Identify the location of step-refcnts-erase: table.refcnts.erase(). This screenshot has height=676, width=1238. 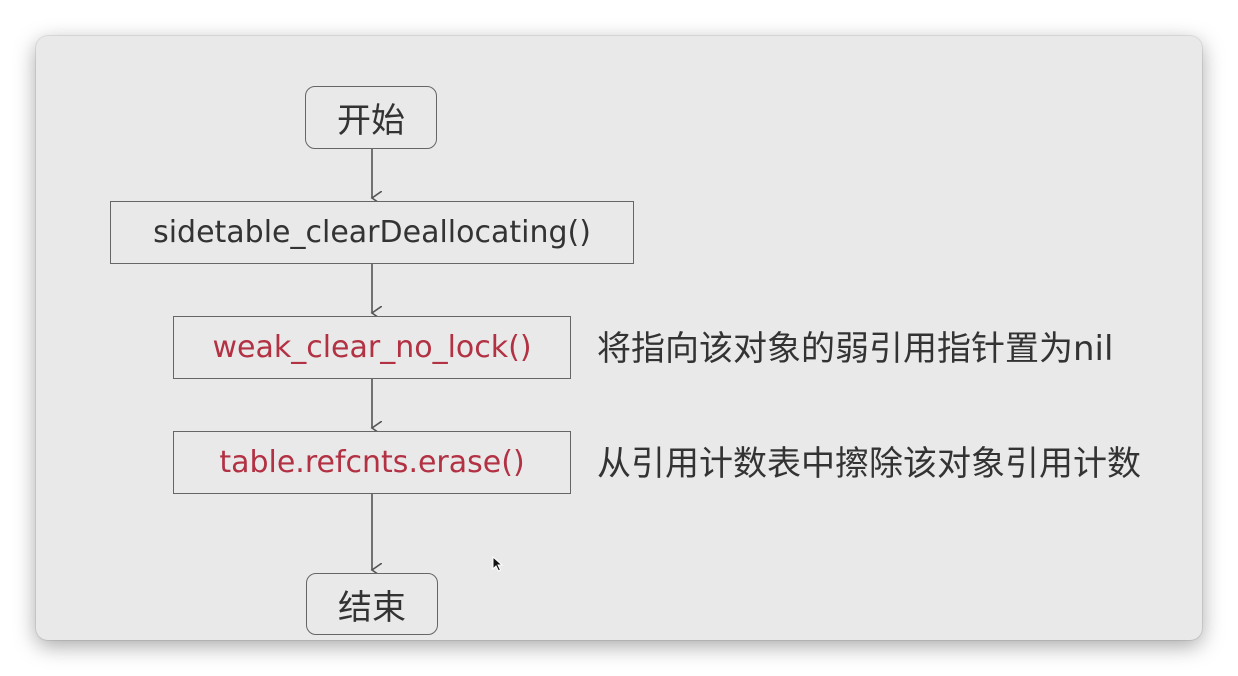
(372, 462).